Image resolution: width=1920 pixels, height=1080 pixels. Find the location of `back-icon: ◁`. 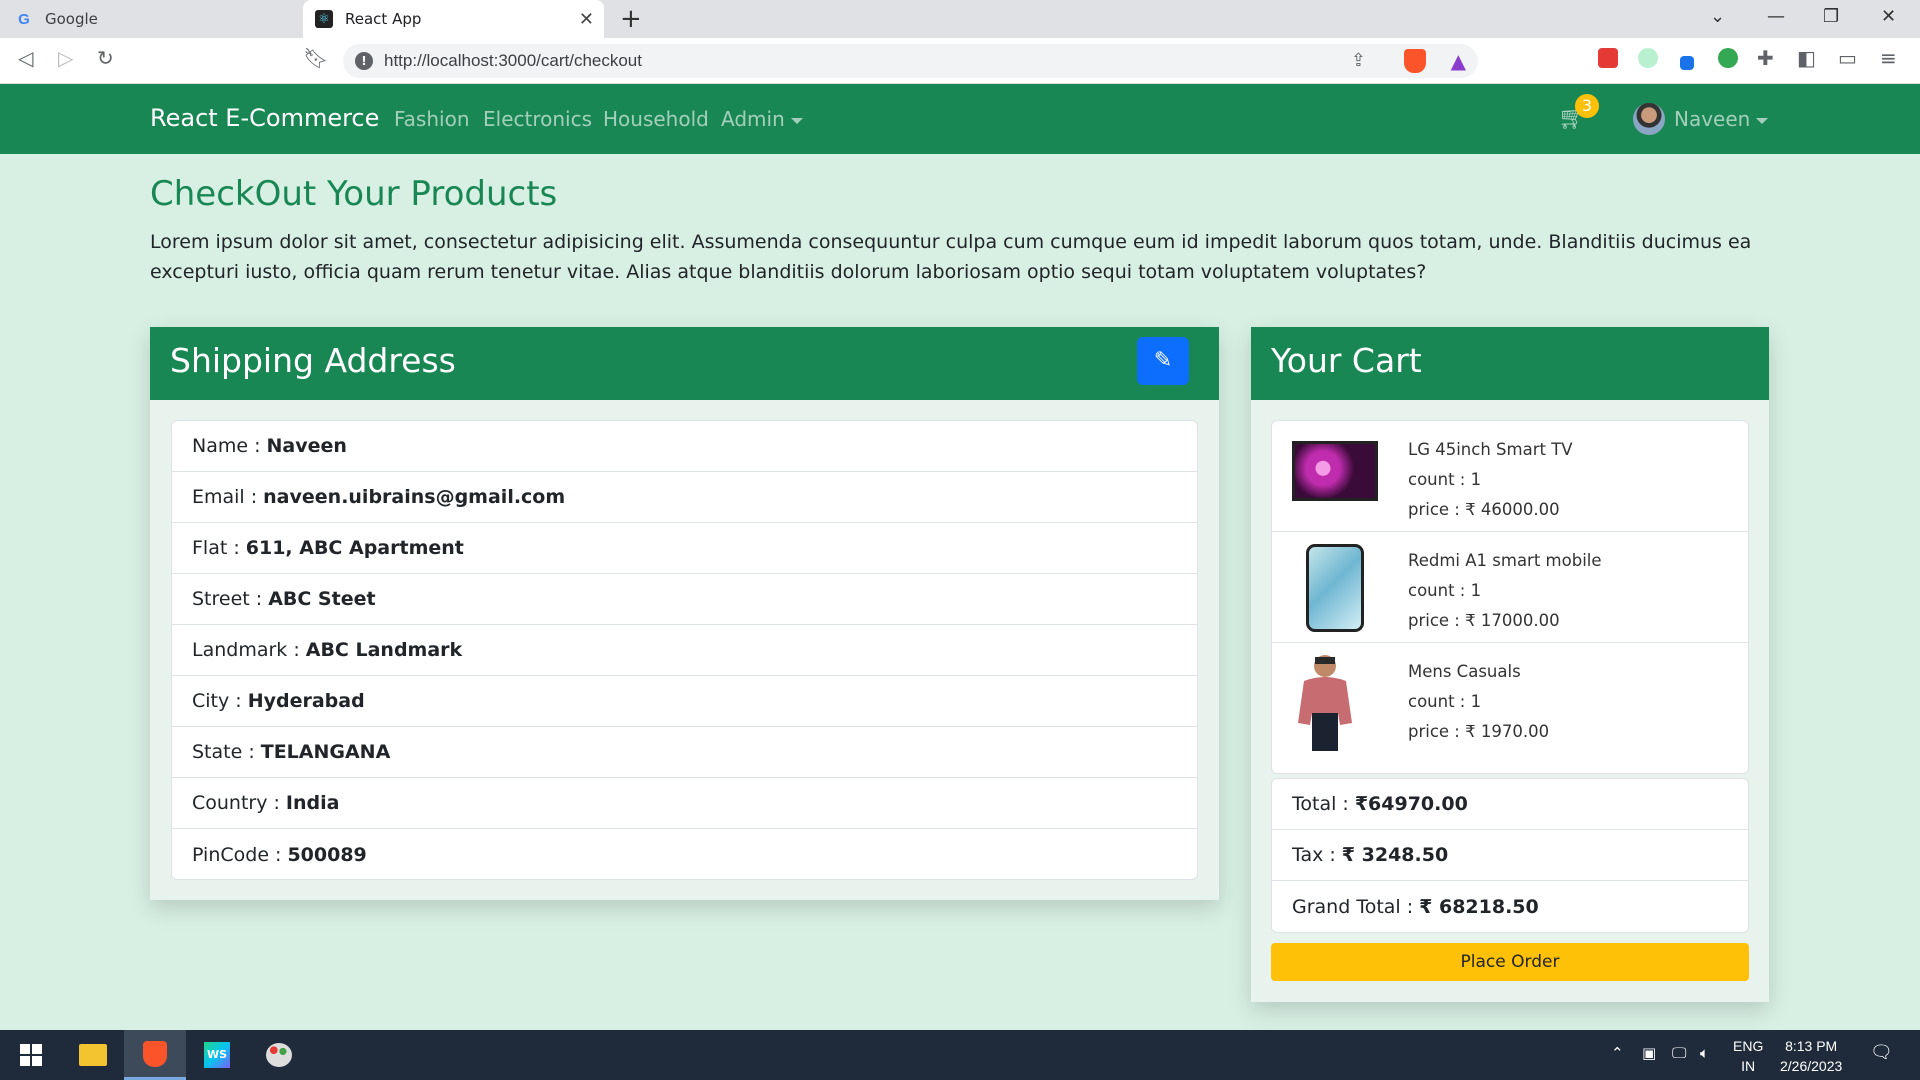

back-icon: ◁ is located at coordinates (25, 58).